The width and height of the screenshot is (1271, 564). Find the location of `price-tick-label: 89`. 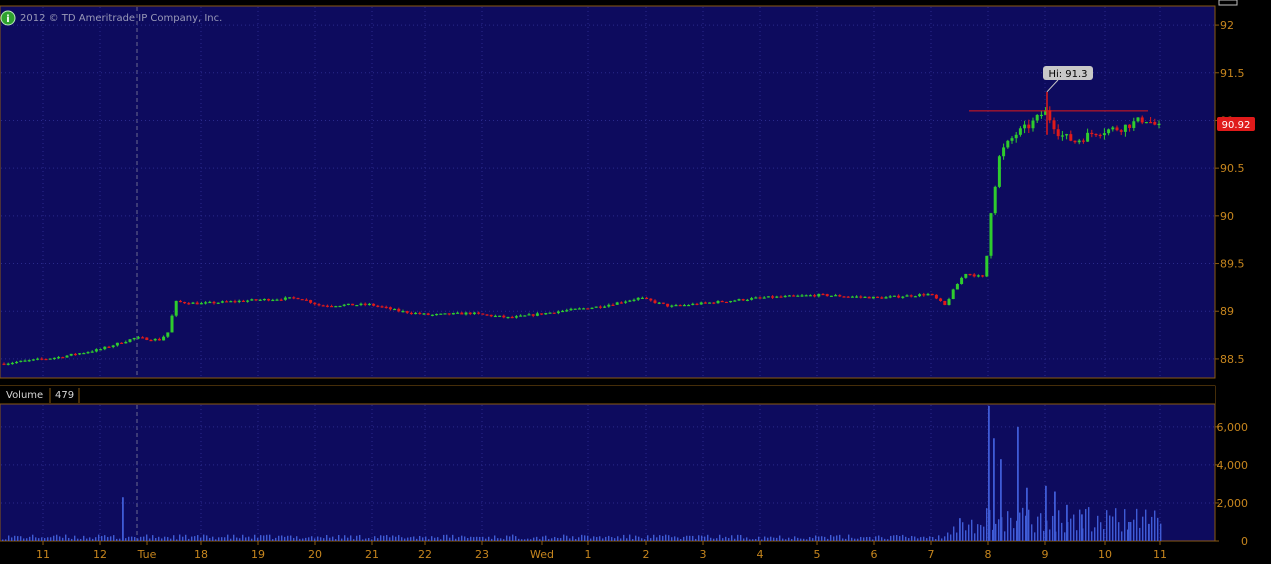

price-tick-label: 89 is located at coordinates (1227, 311).